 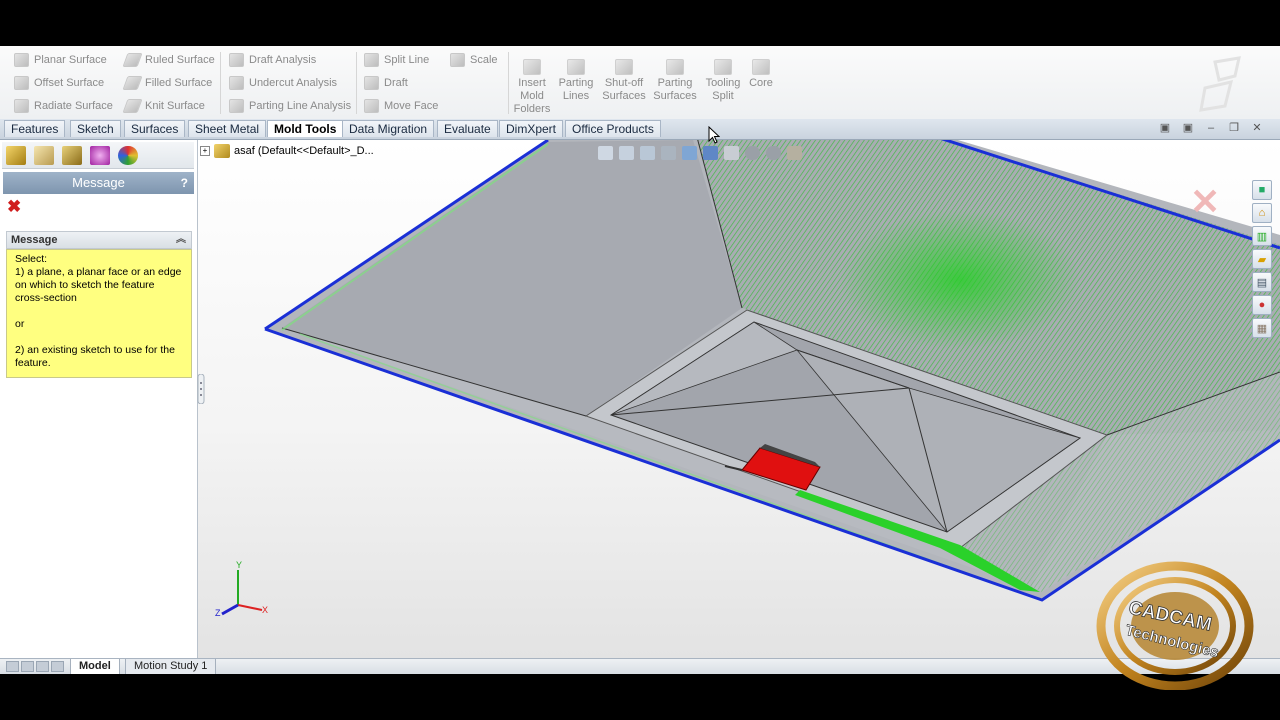 What do you see at coordinates (1262, 305) in the screenshot?
I see `appearances-icon: ●` at bounding box center [1262, 305].